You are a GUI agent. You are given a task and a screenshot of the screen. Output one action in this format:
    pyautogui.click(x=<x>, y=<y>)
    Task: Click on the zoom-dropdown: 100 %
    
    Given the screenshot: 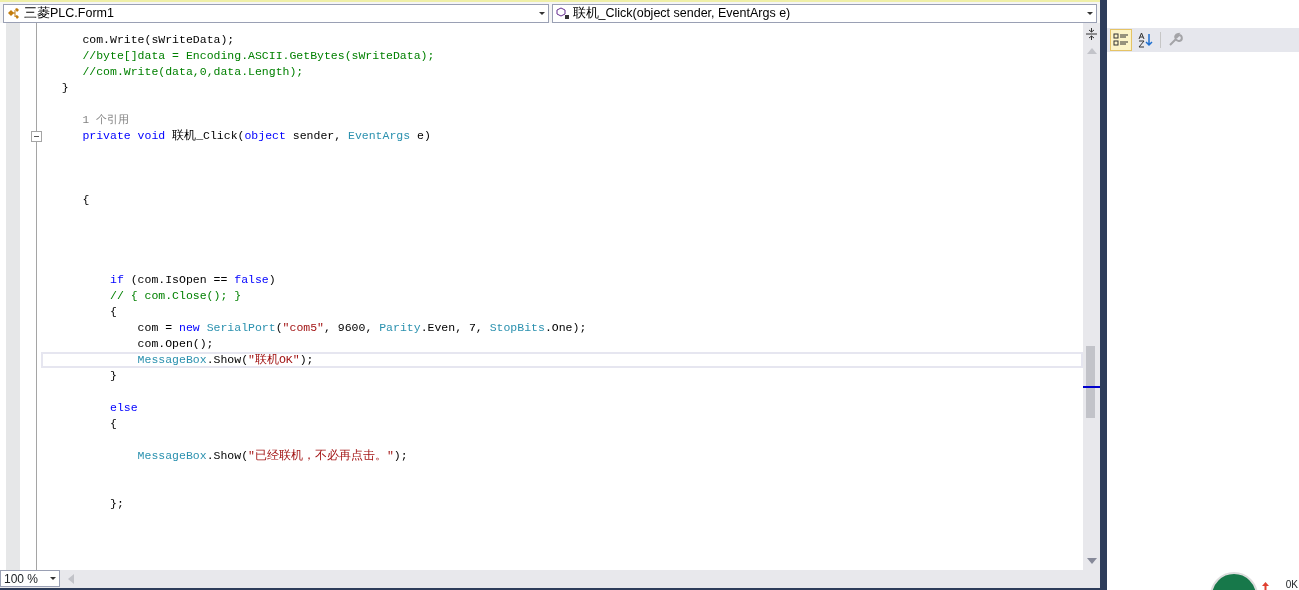 What is the action you would take?
    pyautogui.click(x=30, y=578)
    